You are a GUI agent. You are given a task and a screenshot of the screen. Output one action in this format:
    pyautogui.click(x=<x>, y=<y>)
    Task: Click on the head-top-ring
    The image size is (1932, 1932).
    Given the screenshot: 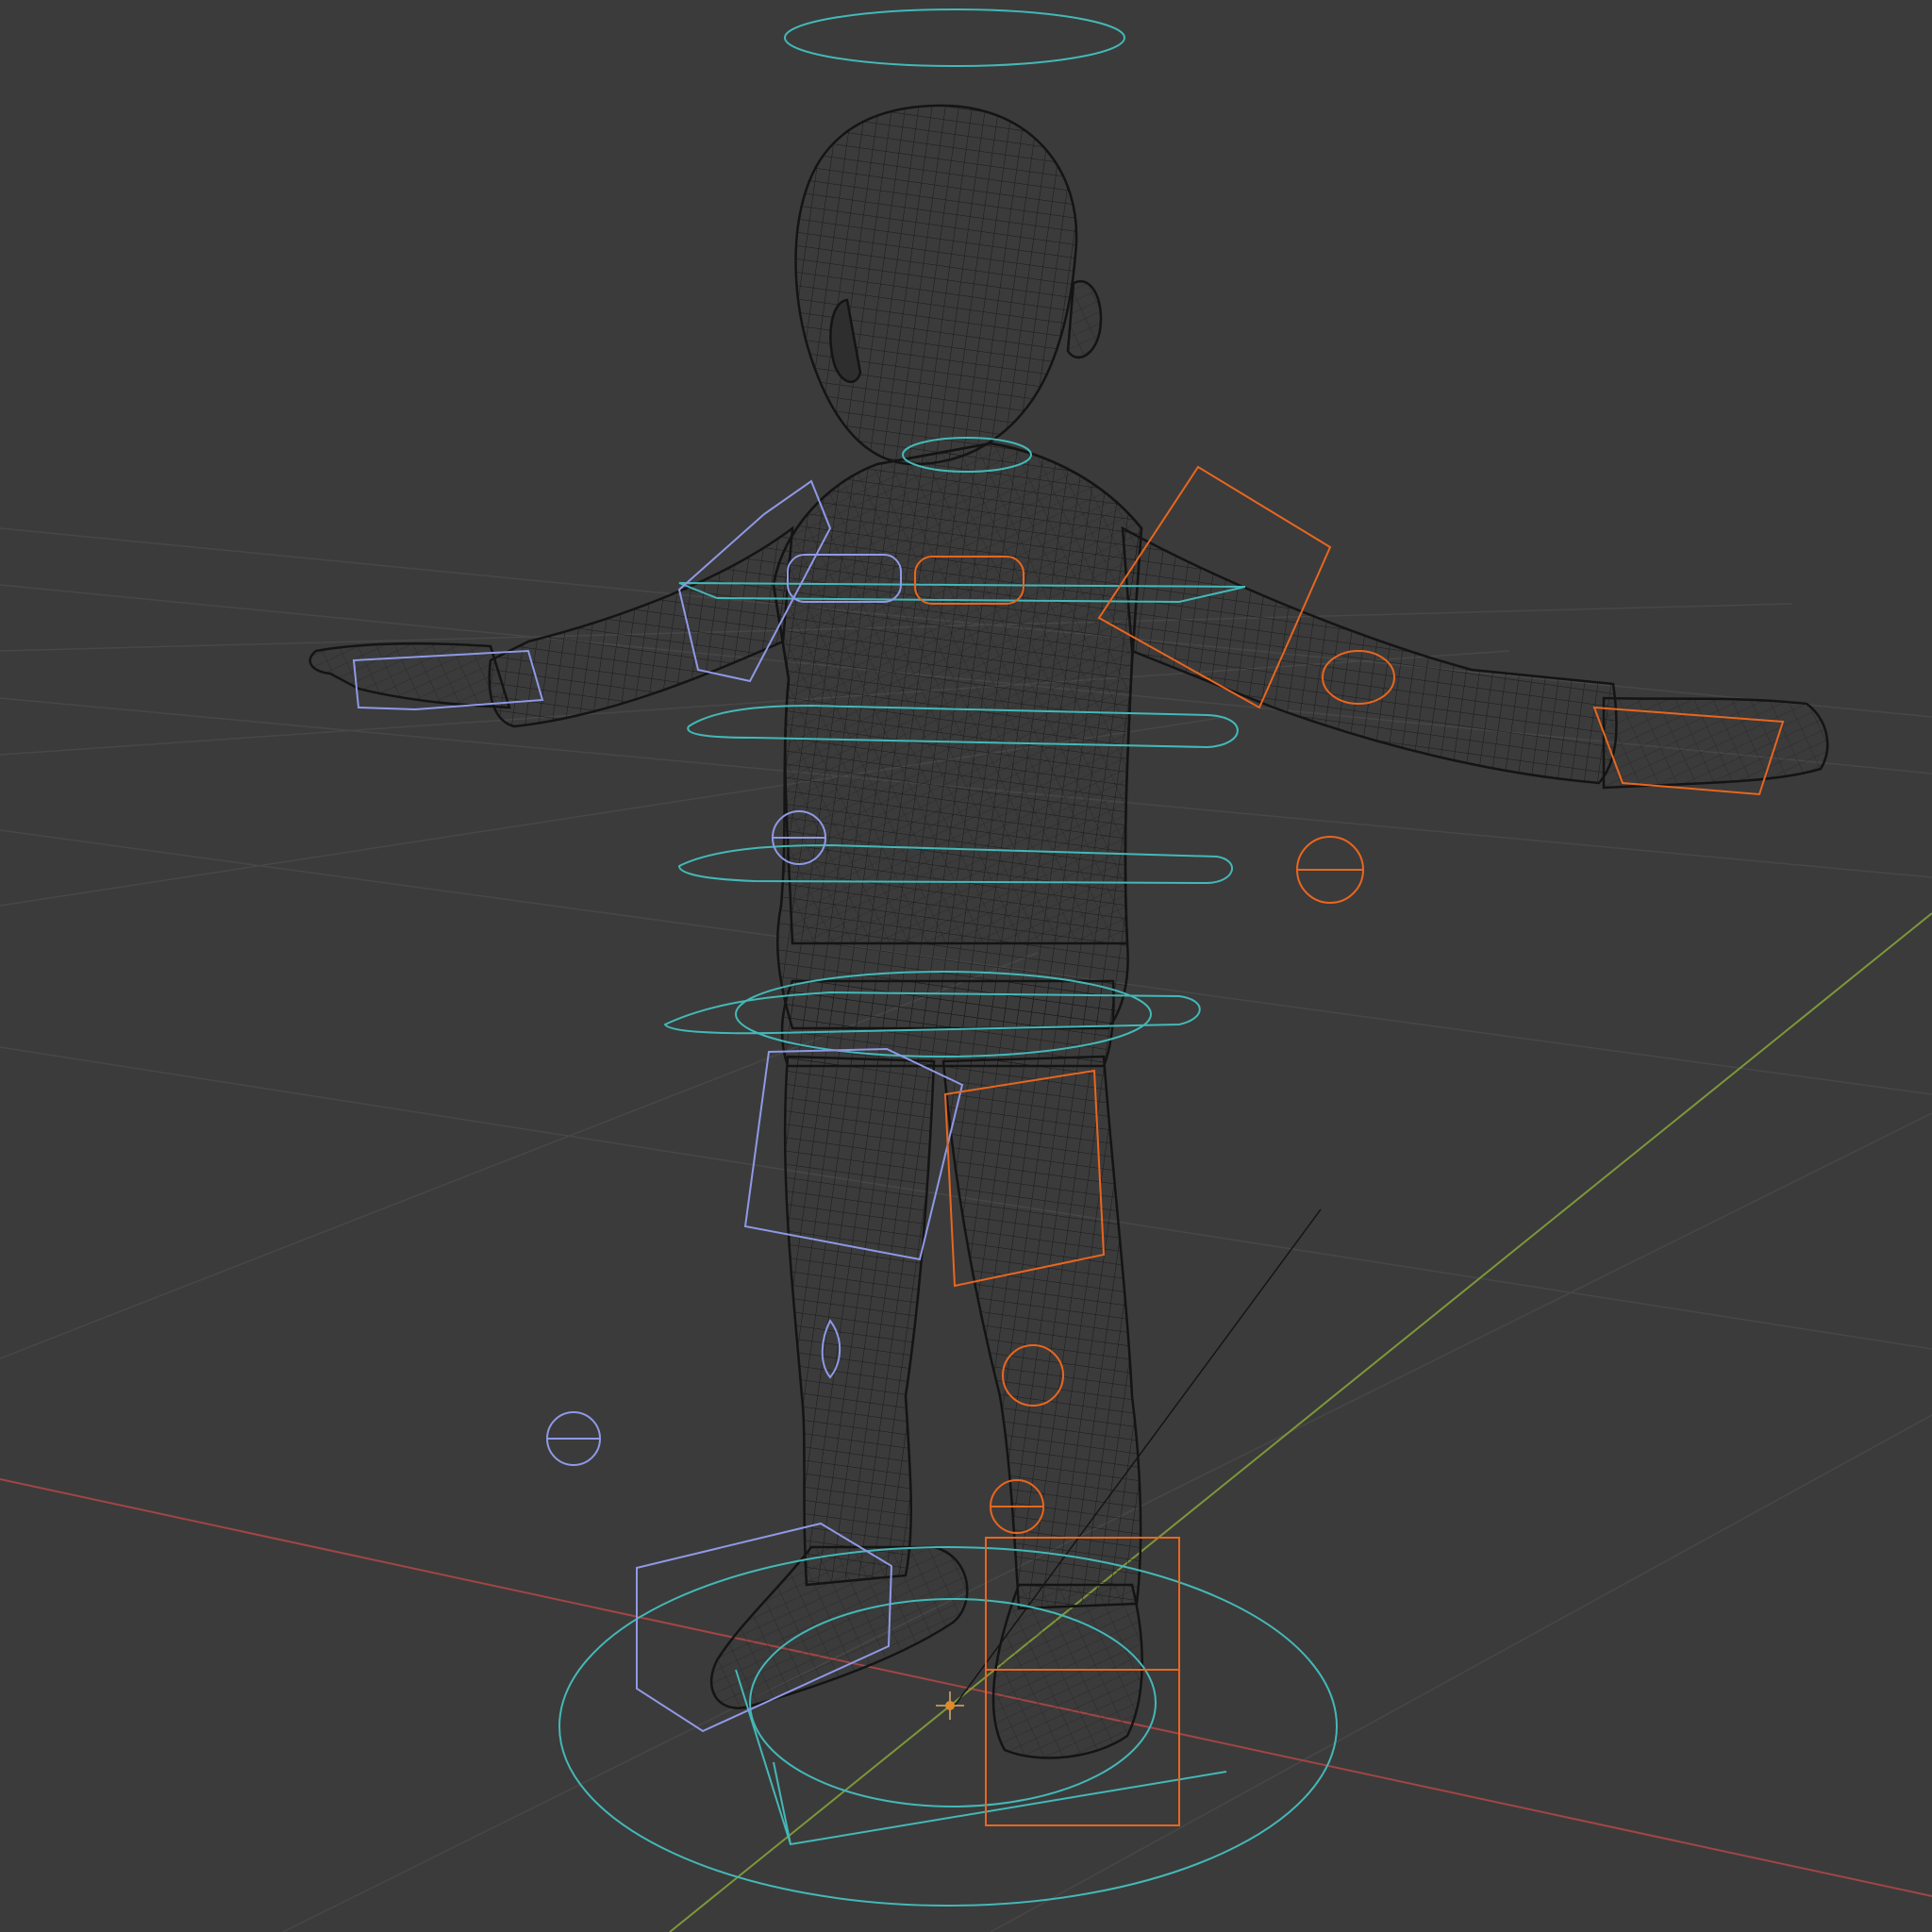 What is the action you would take?
    pyautogui.click(x=954, y=38)
    